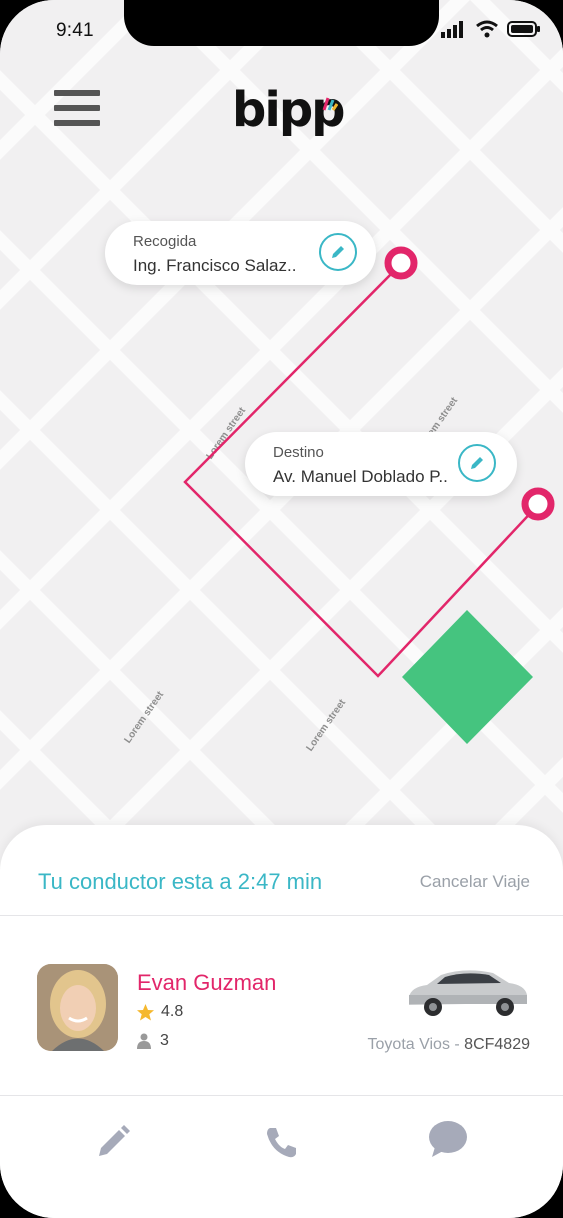  Describe the element at coordinates (330, 104) in the screenshot. I see `logo-accent-icon` at that location.